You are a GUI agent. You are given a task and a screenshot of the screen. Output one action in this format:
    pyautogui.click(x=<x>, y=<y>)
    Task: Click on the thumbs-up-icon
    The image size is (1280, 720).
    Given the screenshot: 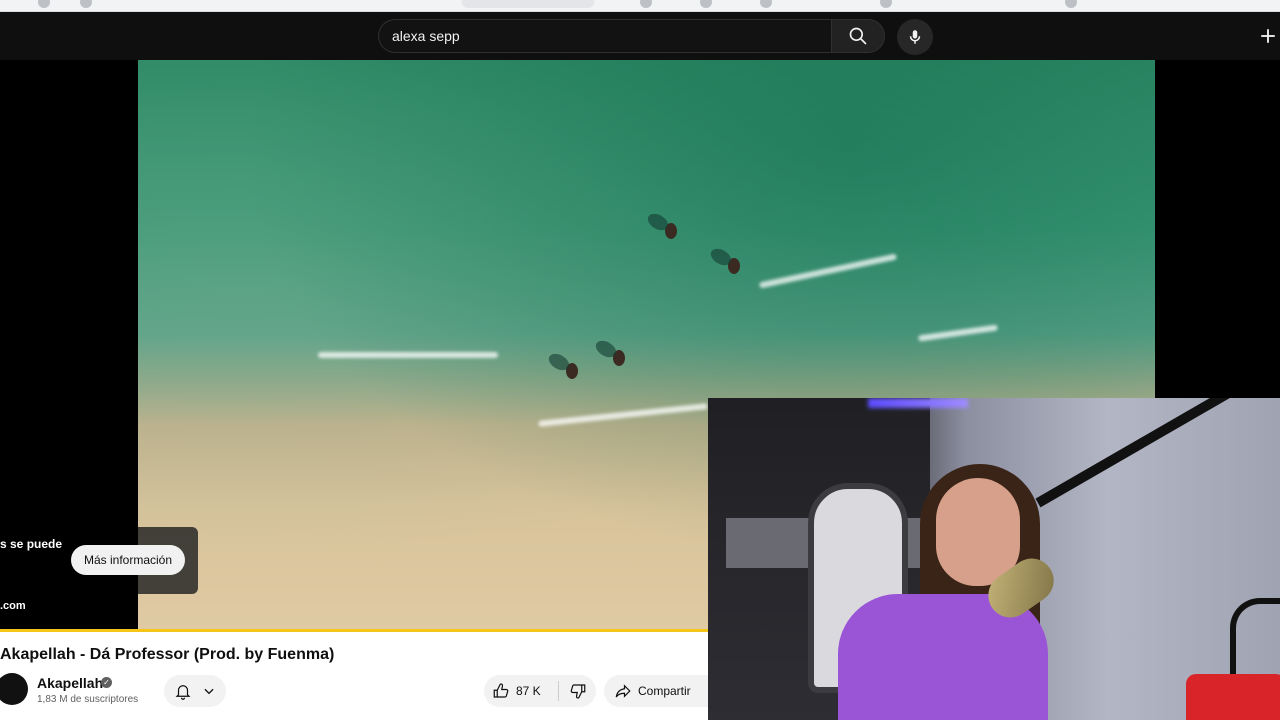 What is the action you would take?
    pyautogui.click(x=501, y=690)
    